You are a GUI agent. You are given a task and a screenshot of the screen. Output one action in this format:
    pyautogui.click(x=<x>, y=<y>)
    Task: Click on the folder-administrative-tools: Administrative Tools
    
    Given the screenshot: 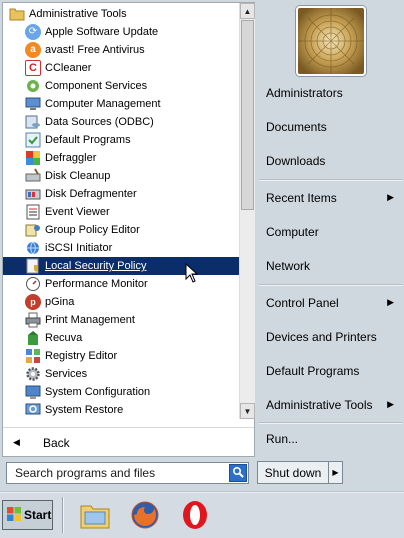 What is the action you would take?
    pyautogui.click(x=121, y=14)
    